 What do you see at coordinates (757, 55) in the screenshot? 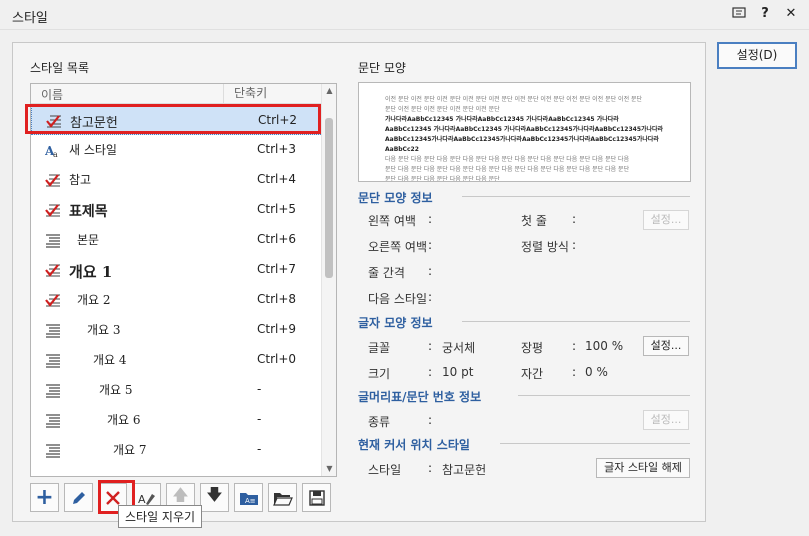
I see `setting-button: 설정(D)` at bounding box center [757, 55].